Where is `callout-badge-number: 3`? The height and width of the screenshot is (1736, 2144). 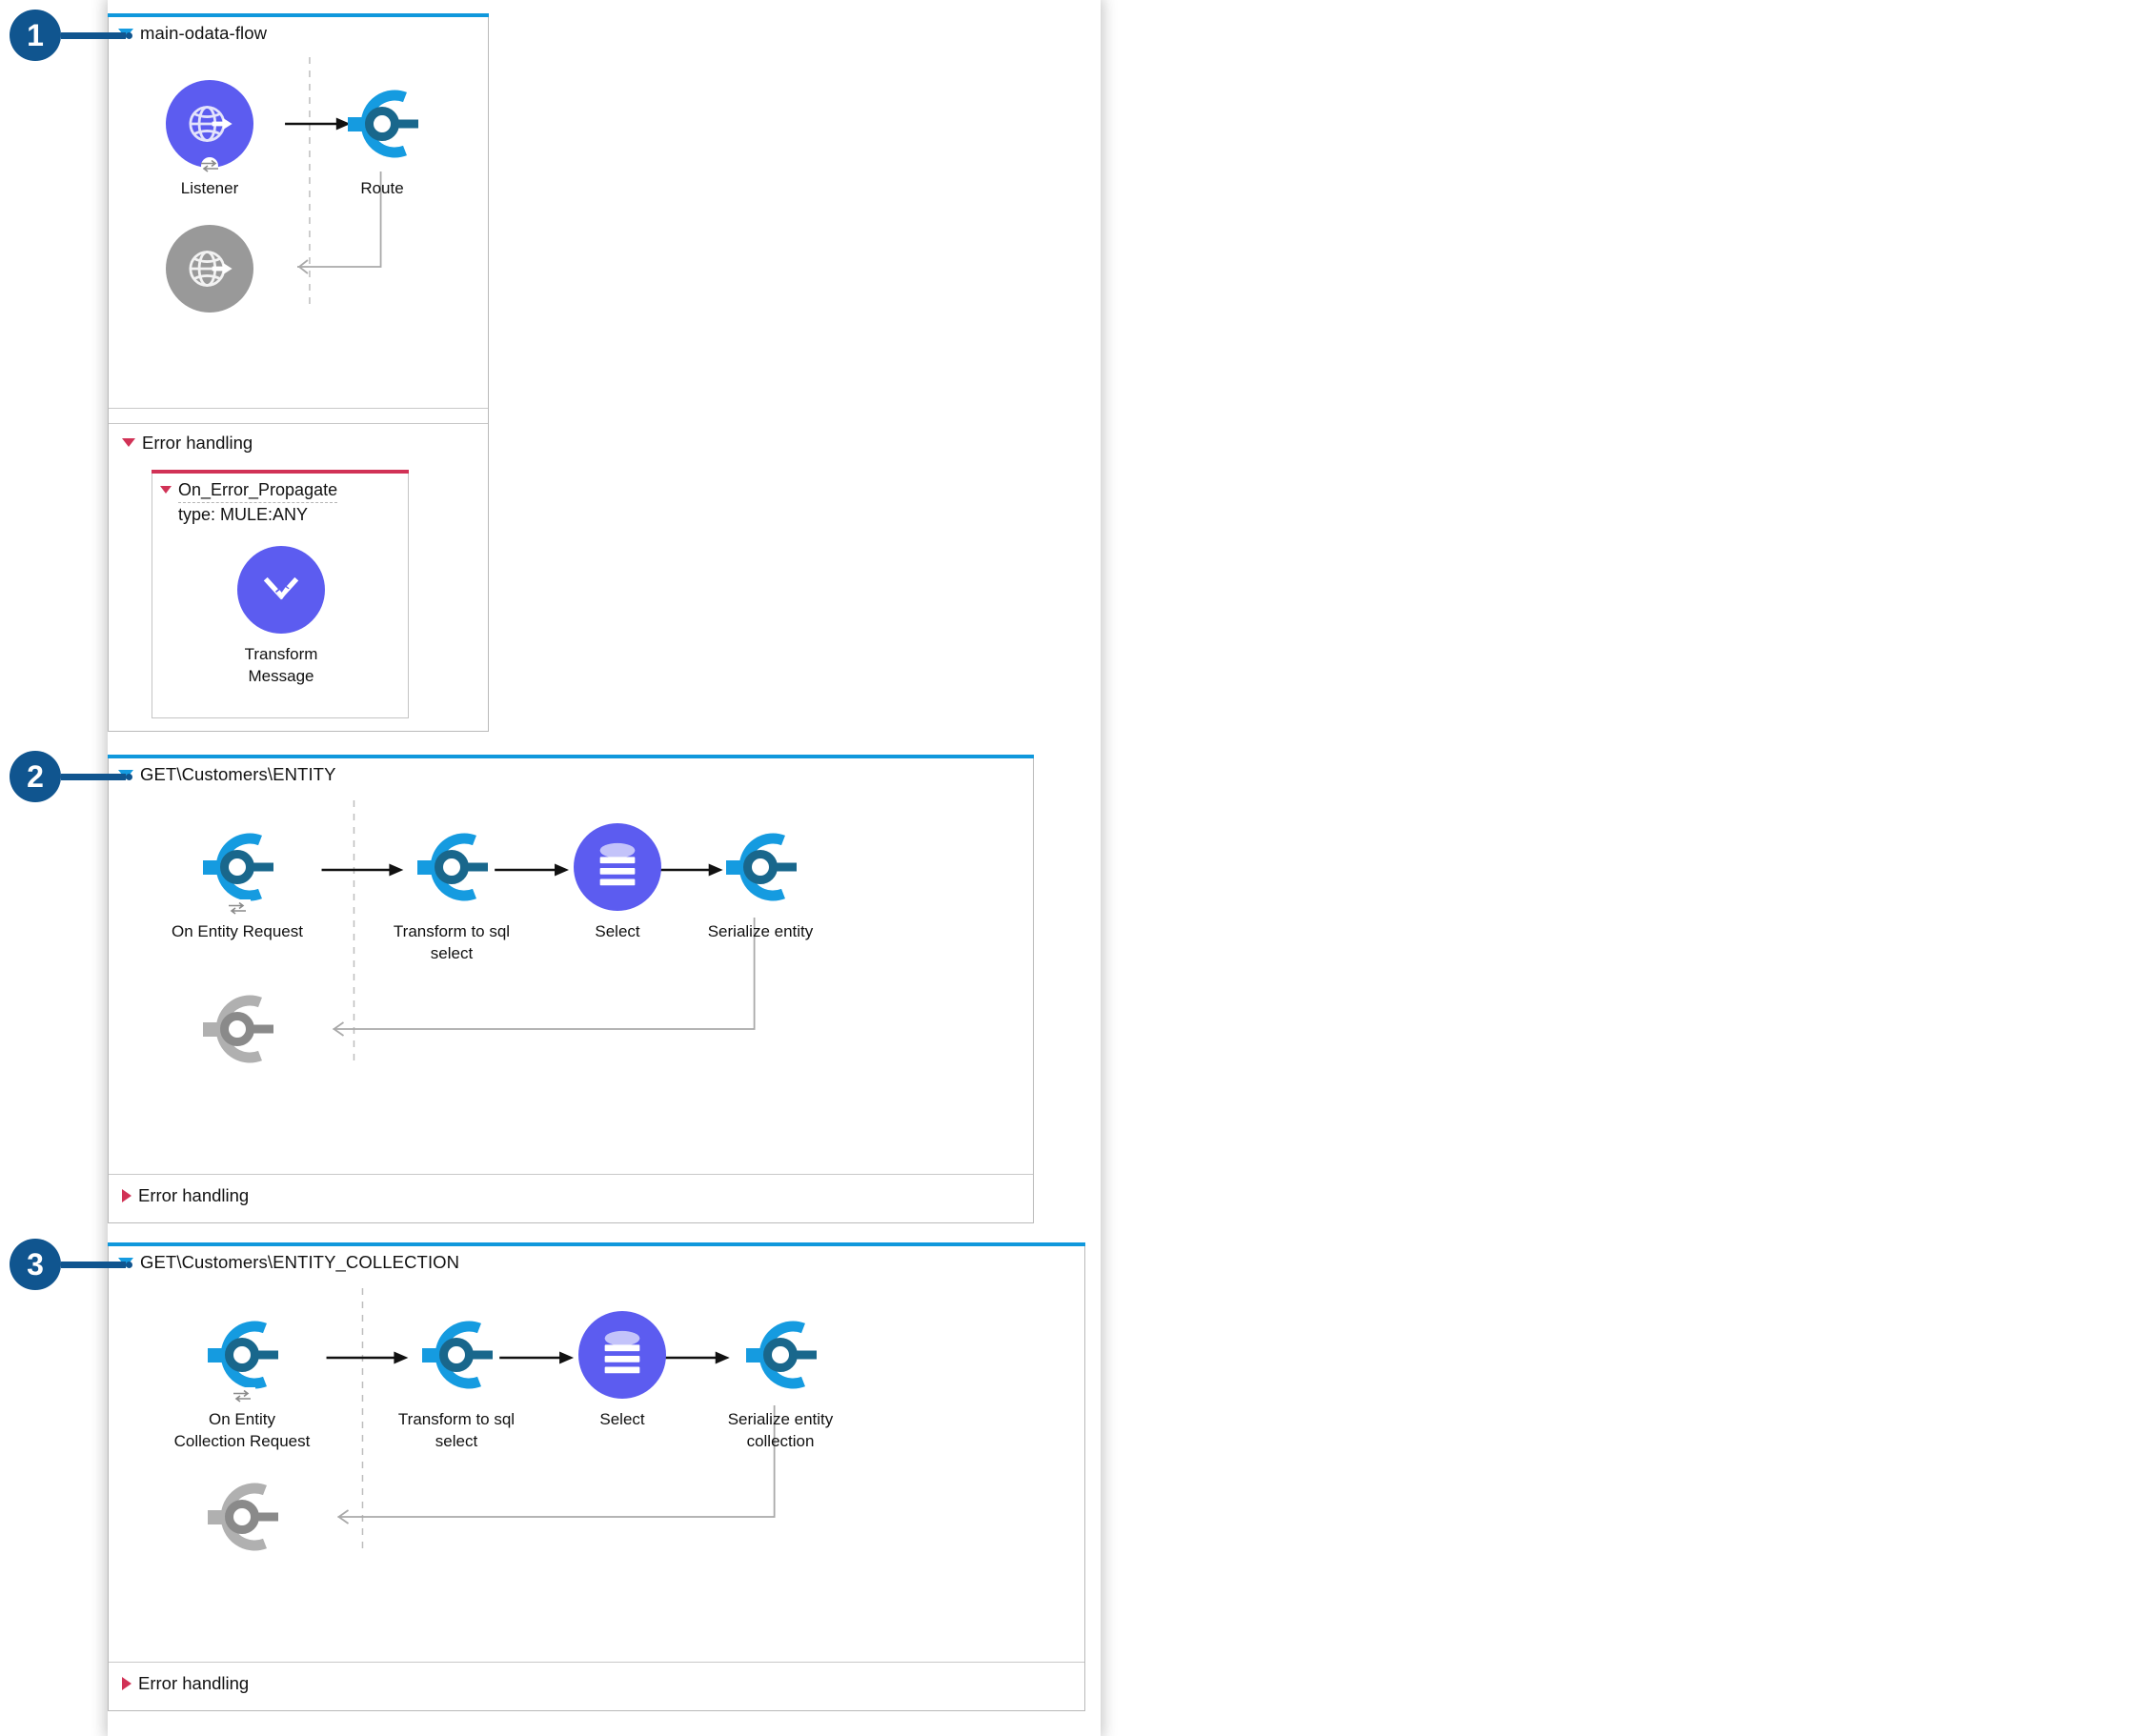
callout-badge-number: 3 is located at coordinates (35, 1264).